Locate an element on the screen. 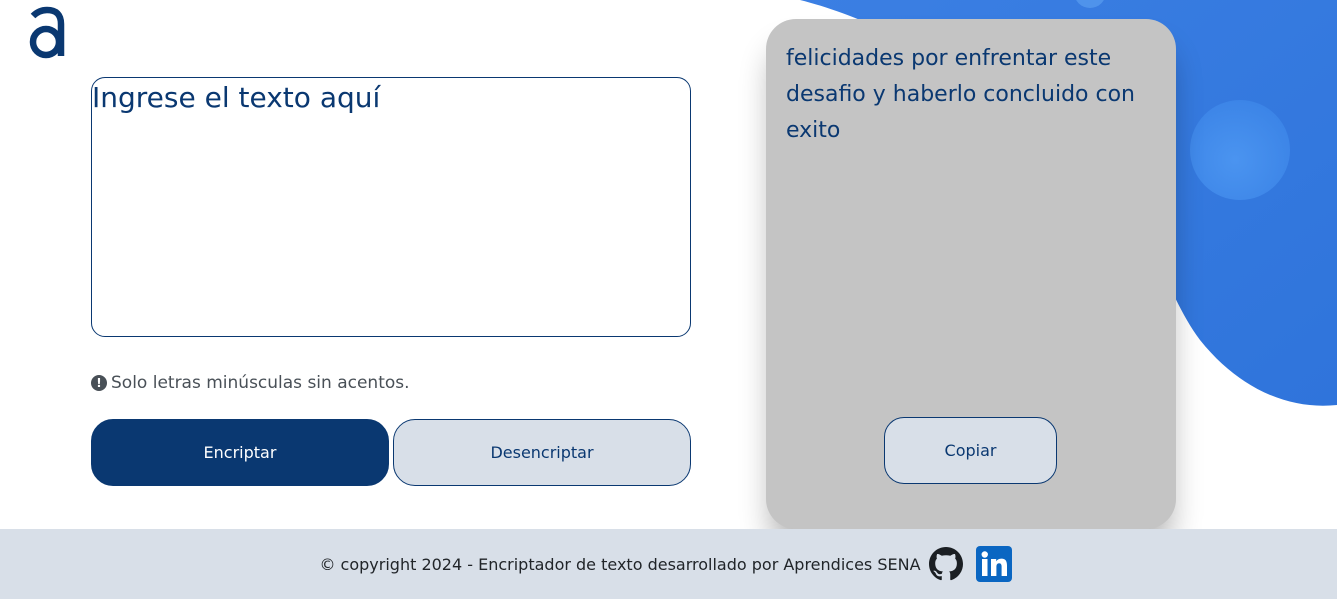 The width and height of the screenshot is (1337, 599). decrypt-button-label: Desencriptar is located at coordinates (542, 452).